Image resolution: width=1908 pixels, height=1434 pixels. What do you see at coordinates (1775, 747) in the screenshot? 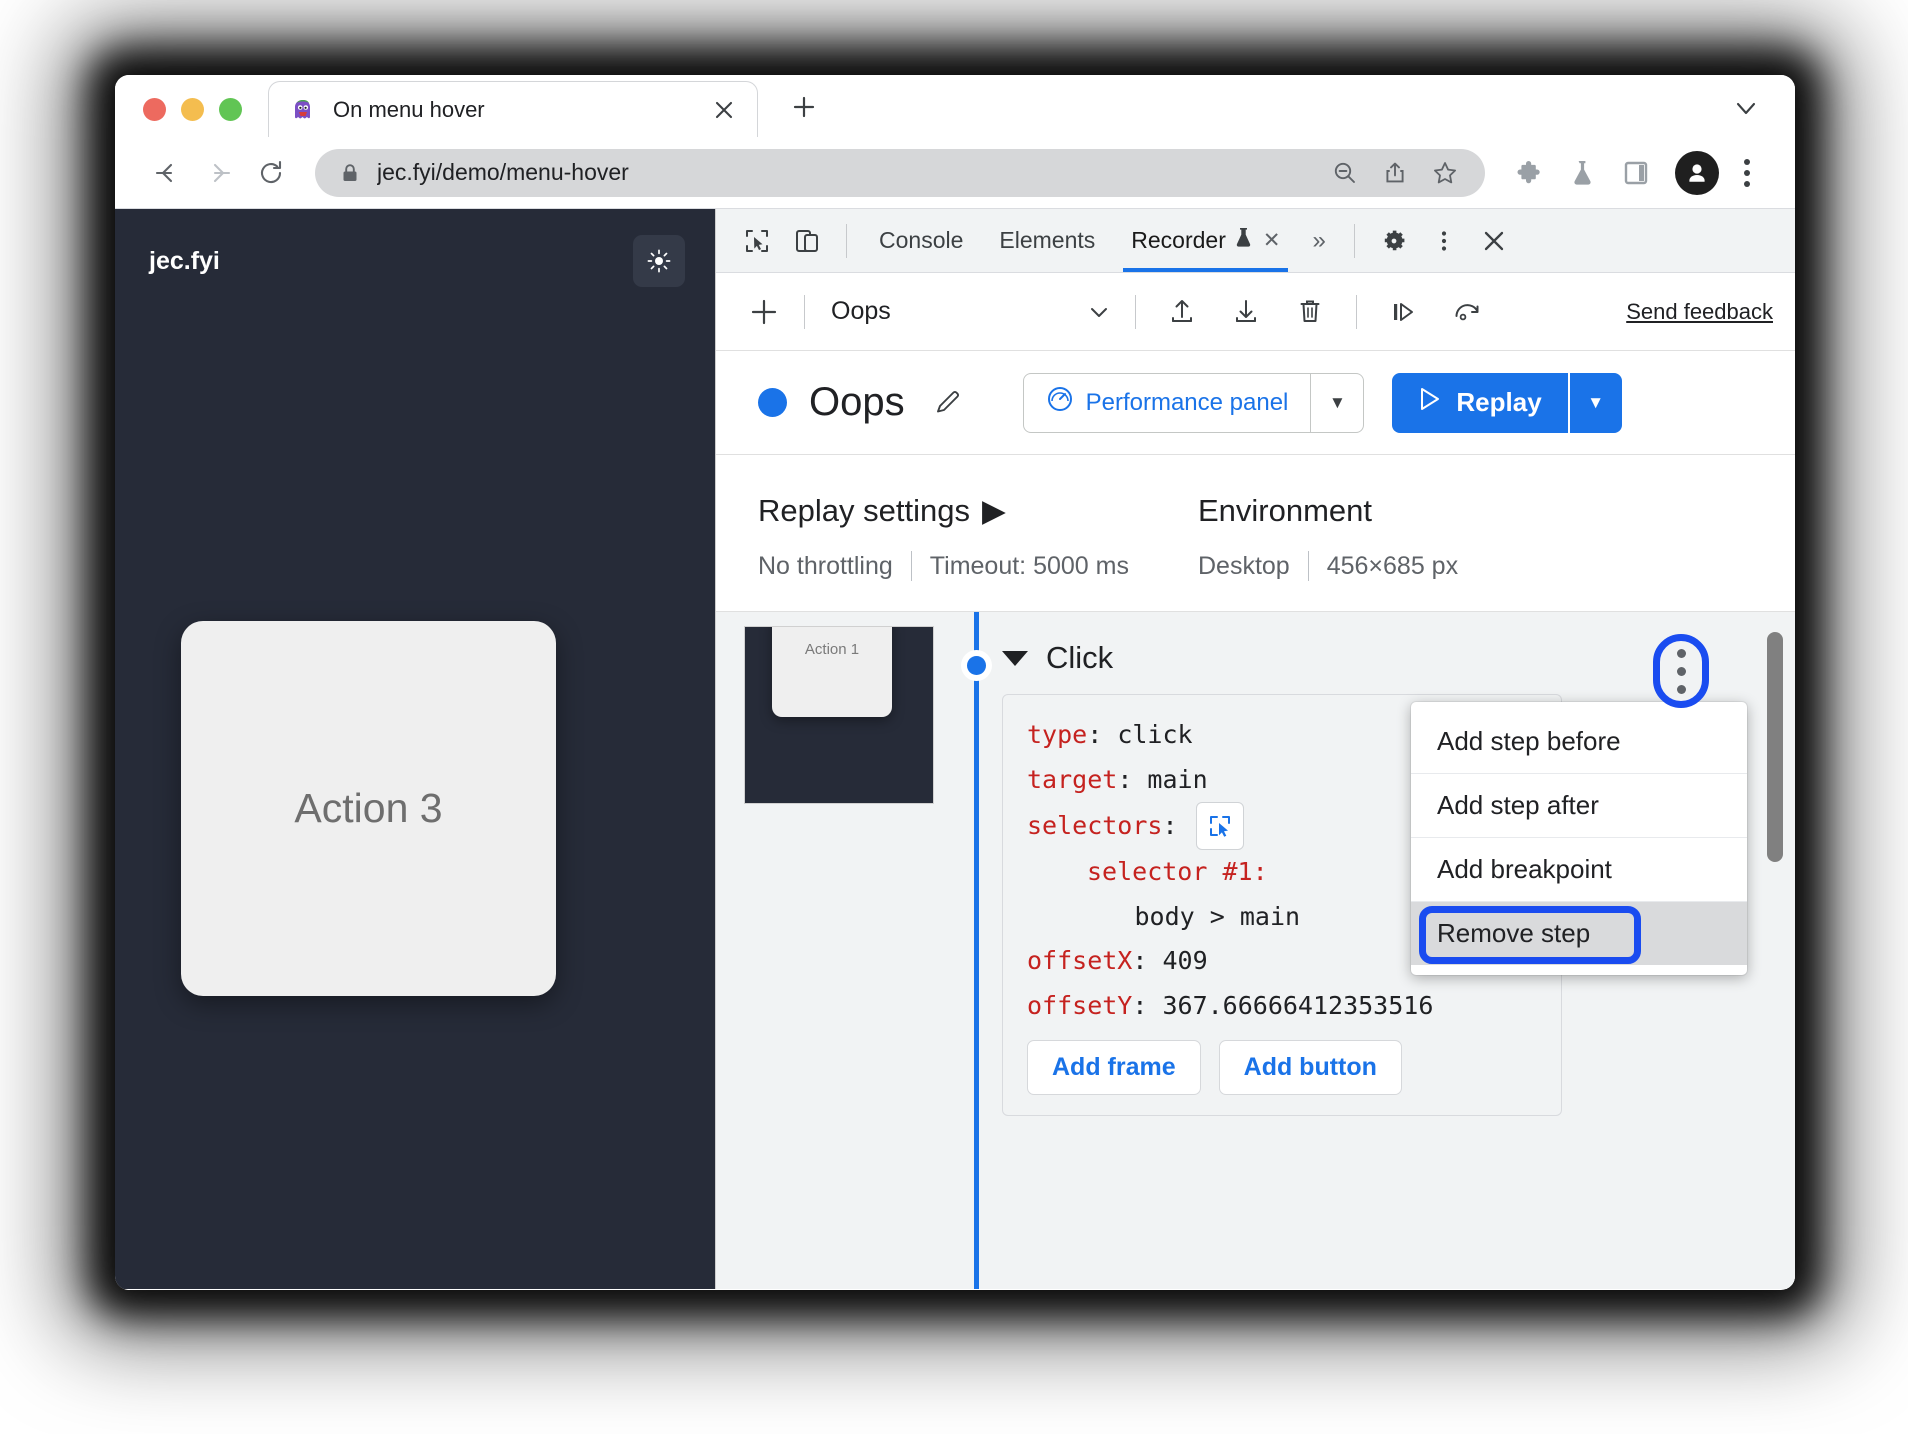
I see `scrollbar-thumb` at bounding box center [1775, 747].